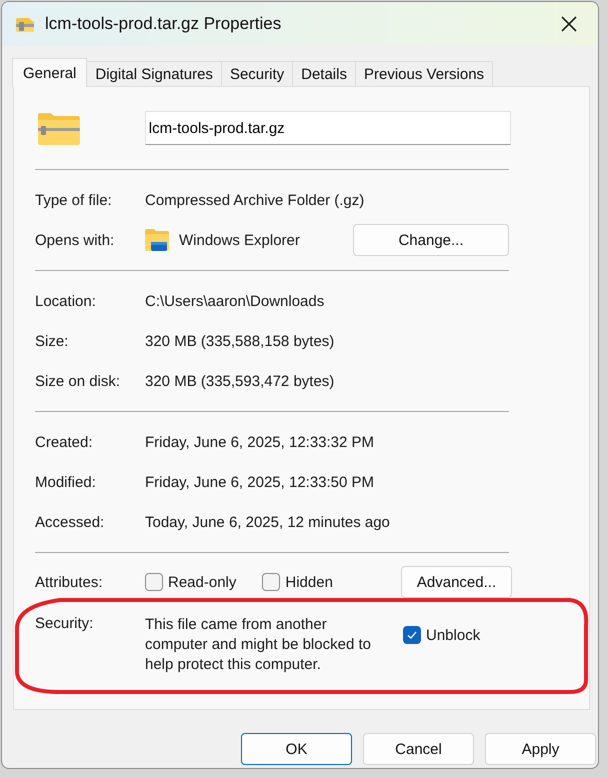 The width and height of the screenshot is (608, 778). I want to click on field-label: Location:, so click(66, 301).